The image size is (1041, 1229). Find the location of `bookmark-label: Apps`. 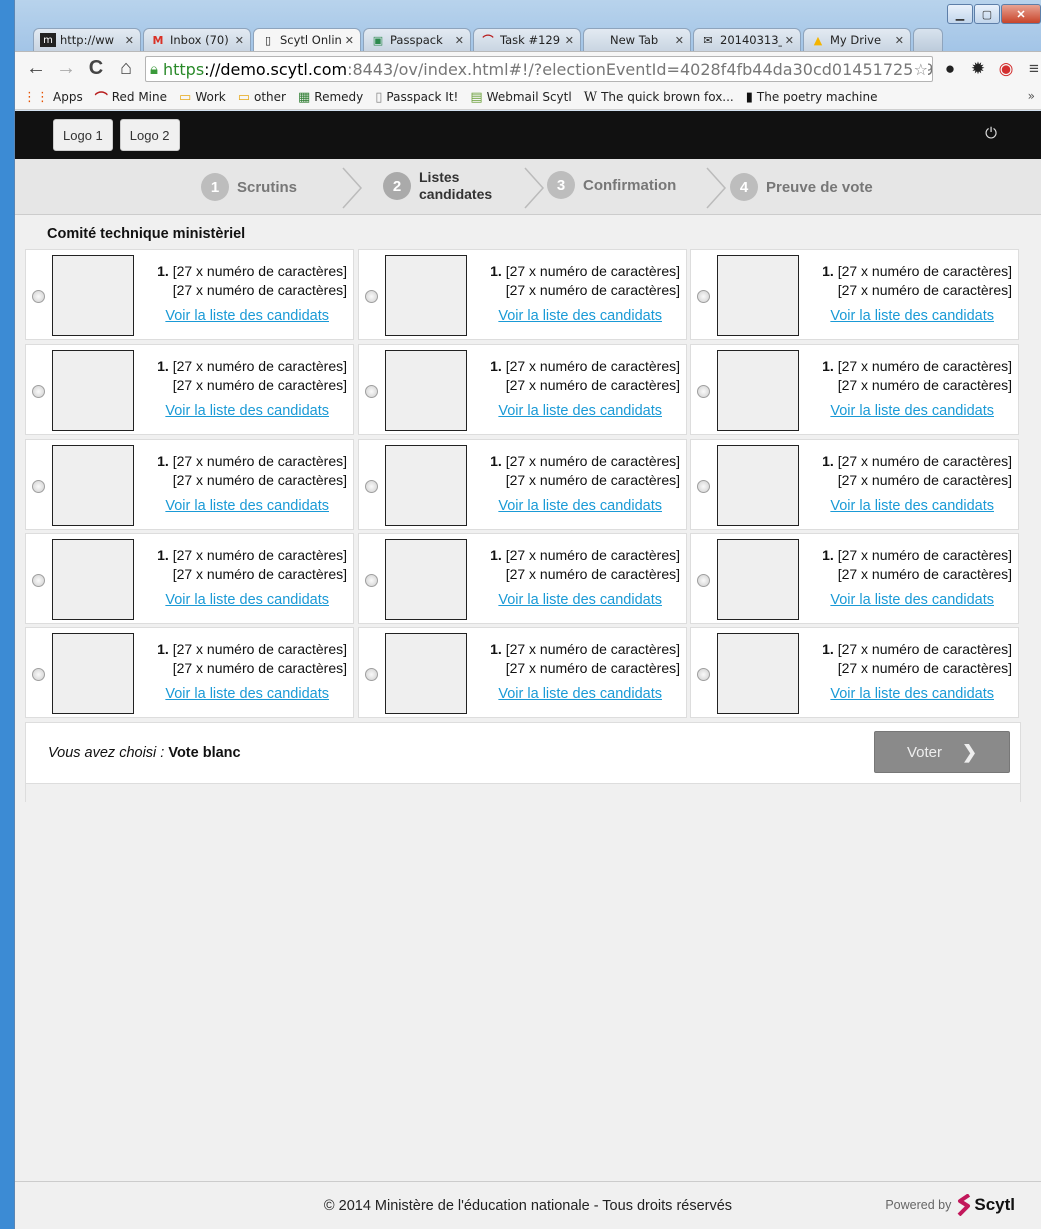

bookmark-label: Apps is located at coordinates (68, 97).